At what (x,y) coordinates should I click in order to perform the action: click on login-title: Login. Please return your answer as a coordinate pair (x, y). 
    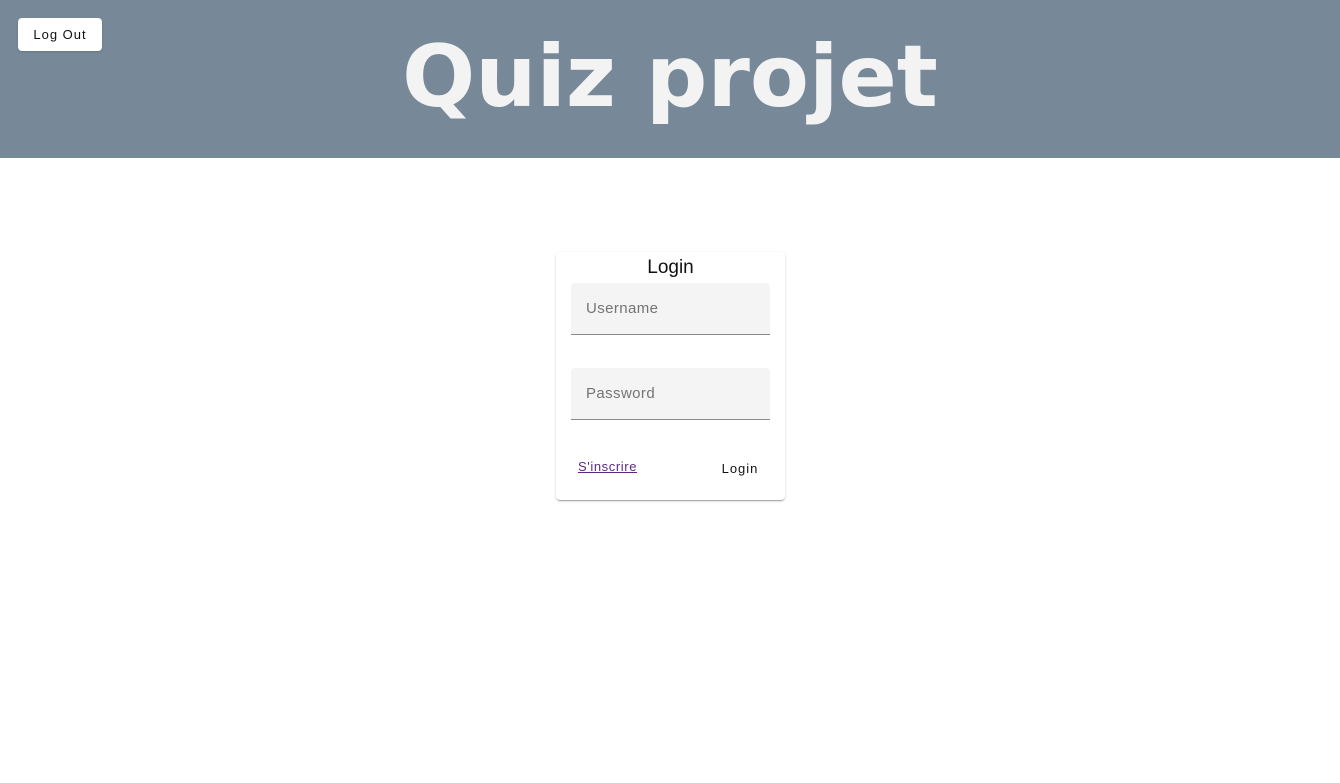
    Looking at the image, I should click on (670, 267).